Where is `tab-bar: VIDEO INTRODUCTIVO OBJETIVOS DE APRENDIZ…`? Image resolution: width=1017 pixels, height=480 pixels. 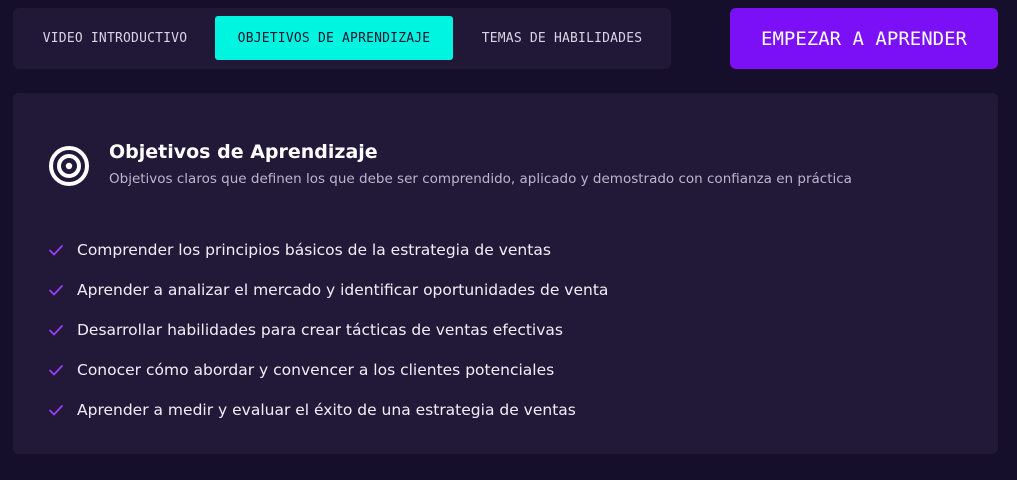
tab-bar: VIDEO INTRODUCTIVO OBJETIVOS DE APRENDIZ… is located at coordinates (342, 38).